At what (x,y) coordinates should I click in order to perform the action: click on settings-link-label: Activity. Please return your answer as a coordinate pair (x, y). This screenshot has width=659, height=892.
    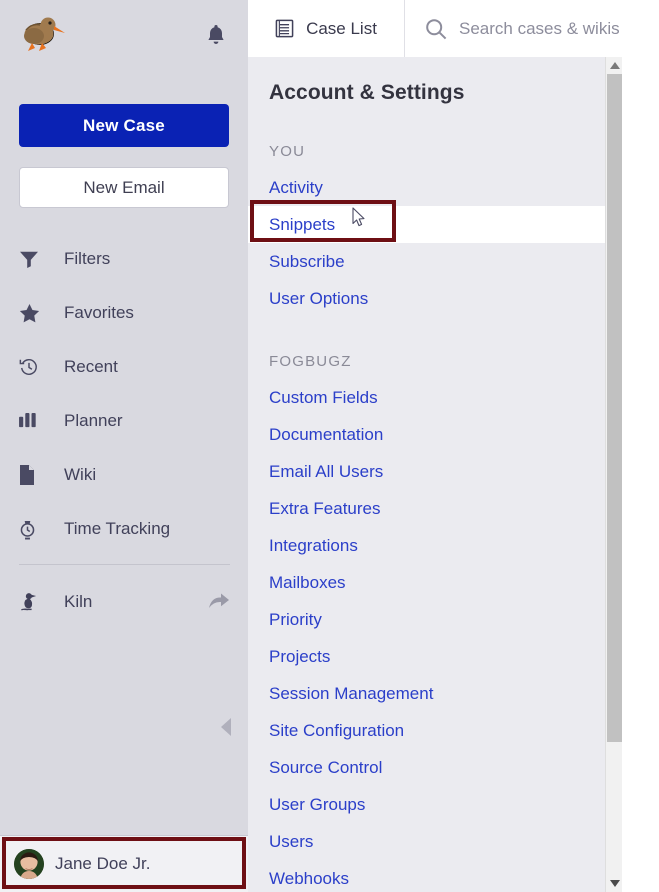
    Looking at the image, I should click on (296, 188).